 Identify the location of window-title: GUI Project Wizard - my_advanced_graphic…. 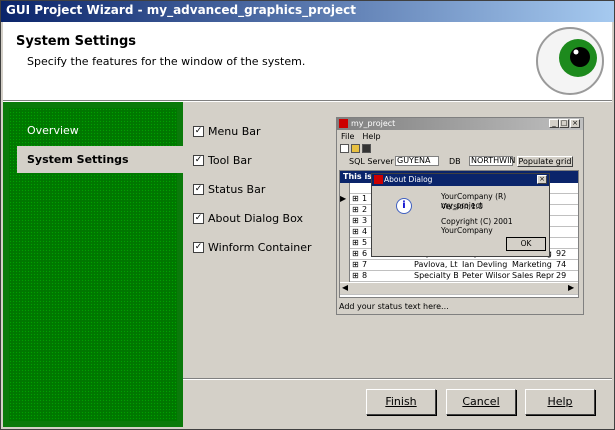
(181, 10).